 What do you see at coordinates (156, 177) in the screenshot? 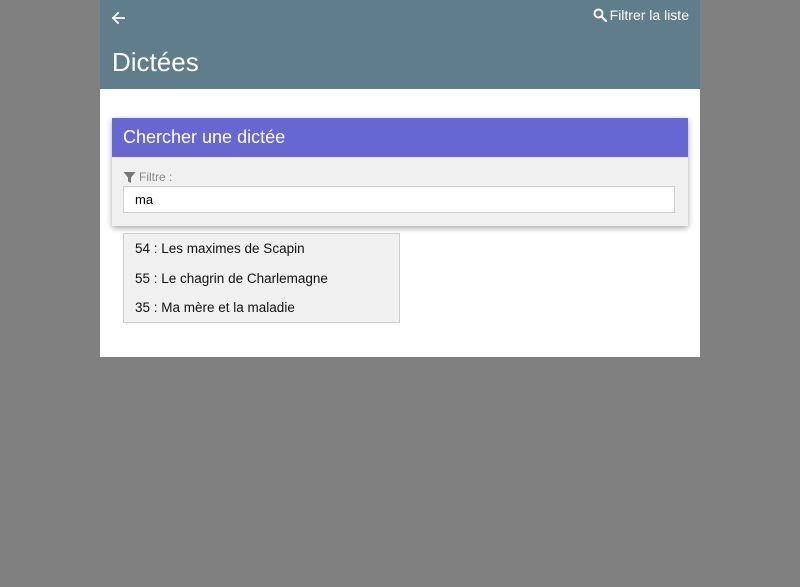
I see `filter-label-text: Filtre :` at bounding box center [156, 177].